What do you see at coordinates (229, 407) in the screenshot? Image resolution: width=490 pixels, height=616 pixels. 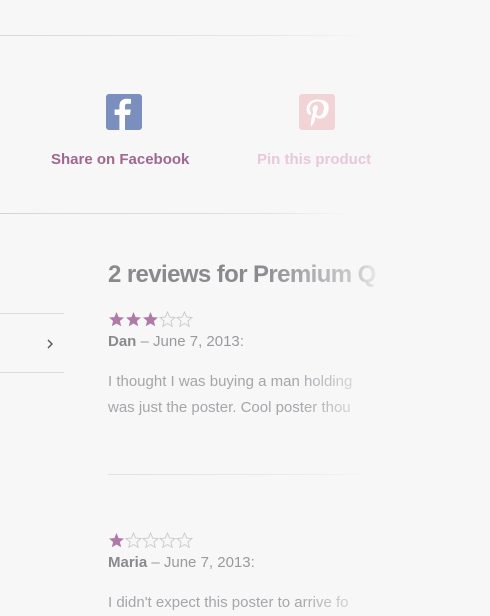 I see `review-body-line: was just the poster. Cool poster thou` at bounding box center [229, 407].